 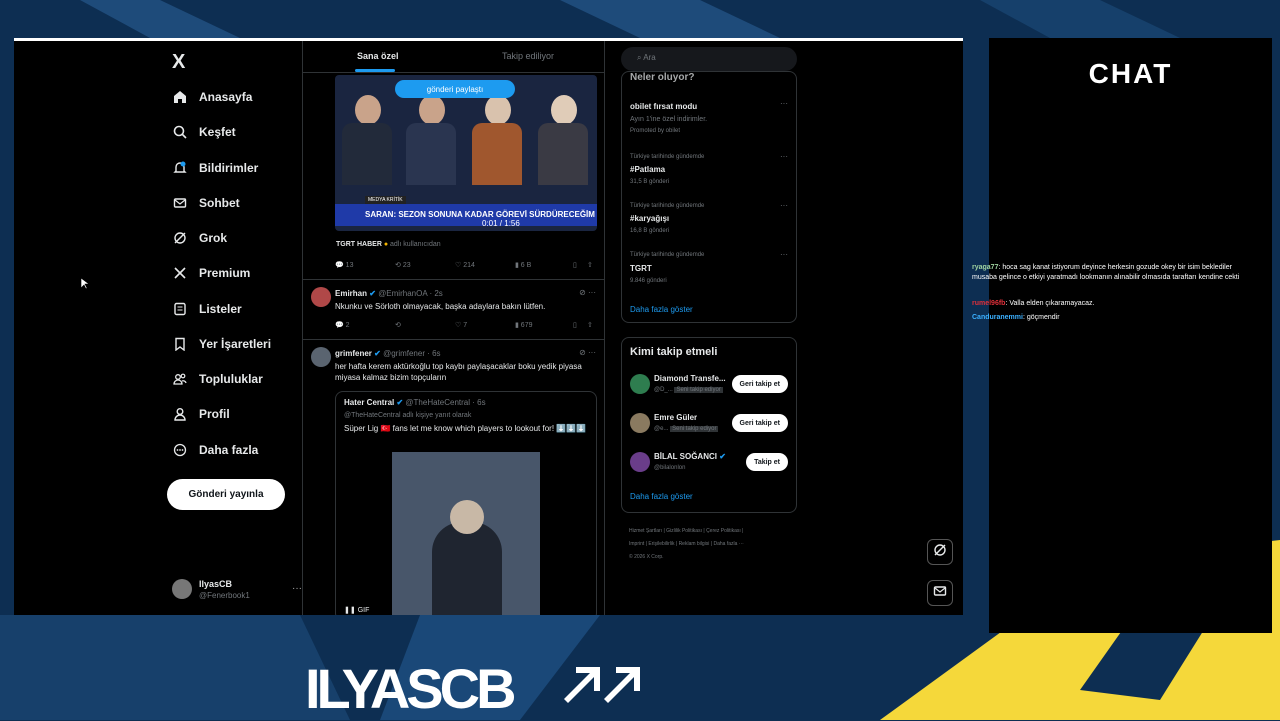 I want to click on nav-item-explore: Keşfet, so click(x=204, y=132).